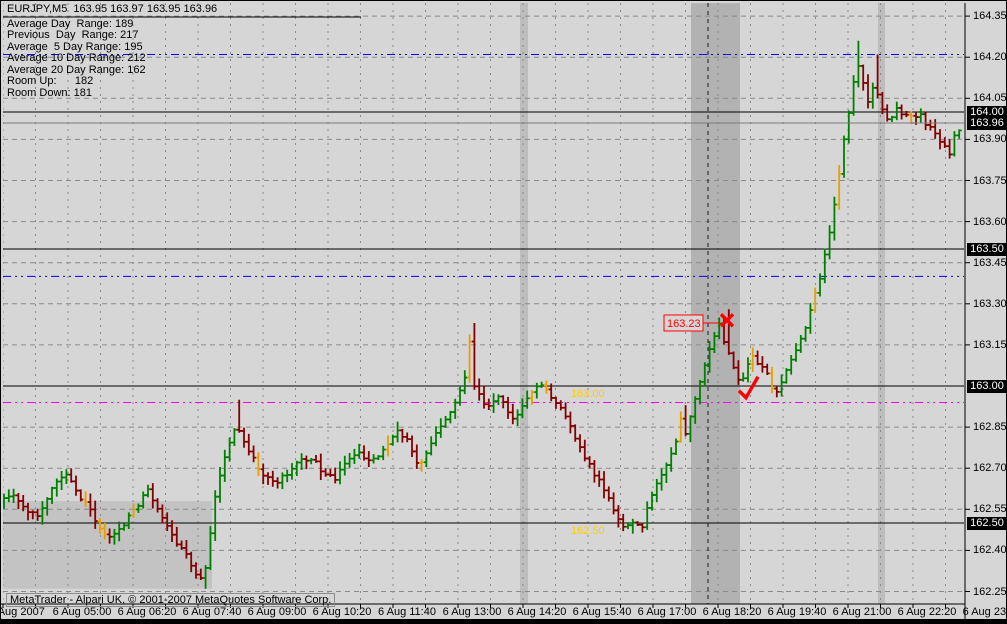 Image resolution: width=1007 pixels, height=624 pixels. What do you see at coordinates (990, 509) in the screenshot?
I see `price-tick-label: 162.55` at bounding box center [990, 509].